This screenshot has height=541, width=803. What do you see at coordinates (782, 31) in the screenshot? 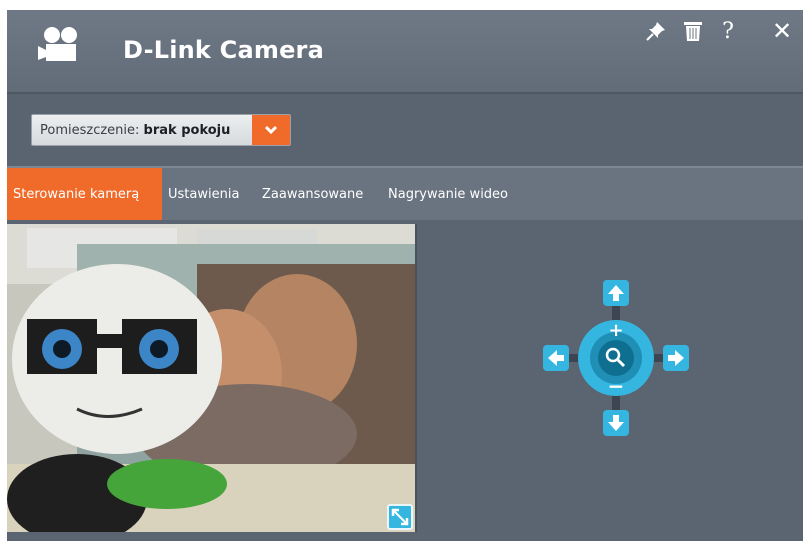
I see `close-icon: ✕` at bounding box center [782, 31].